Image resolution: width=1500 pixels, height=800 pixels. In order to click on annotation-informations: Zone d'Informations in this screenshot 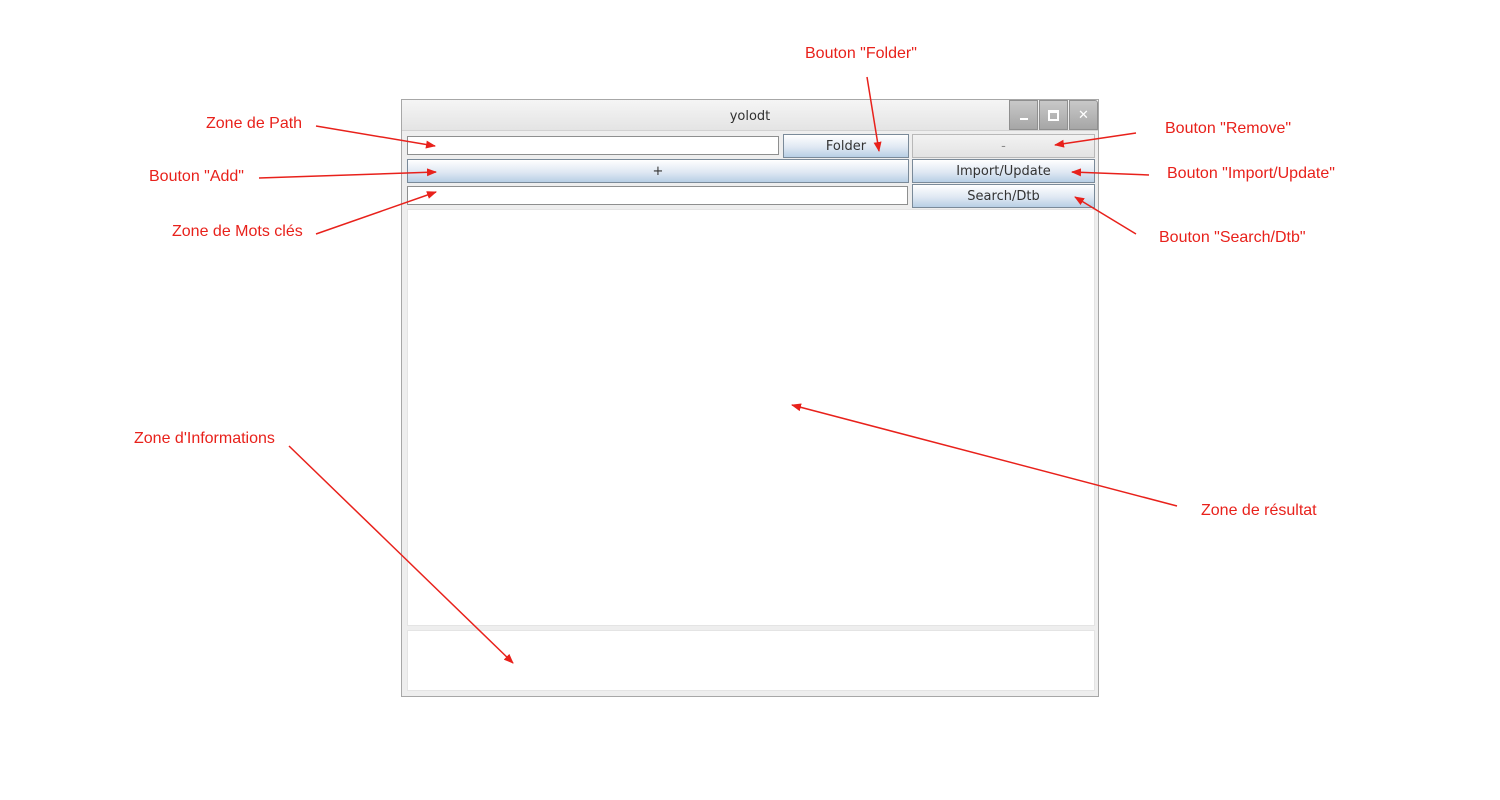, I will do `click(204, 438)`.